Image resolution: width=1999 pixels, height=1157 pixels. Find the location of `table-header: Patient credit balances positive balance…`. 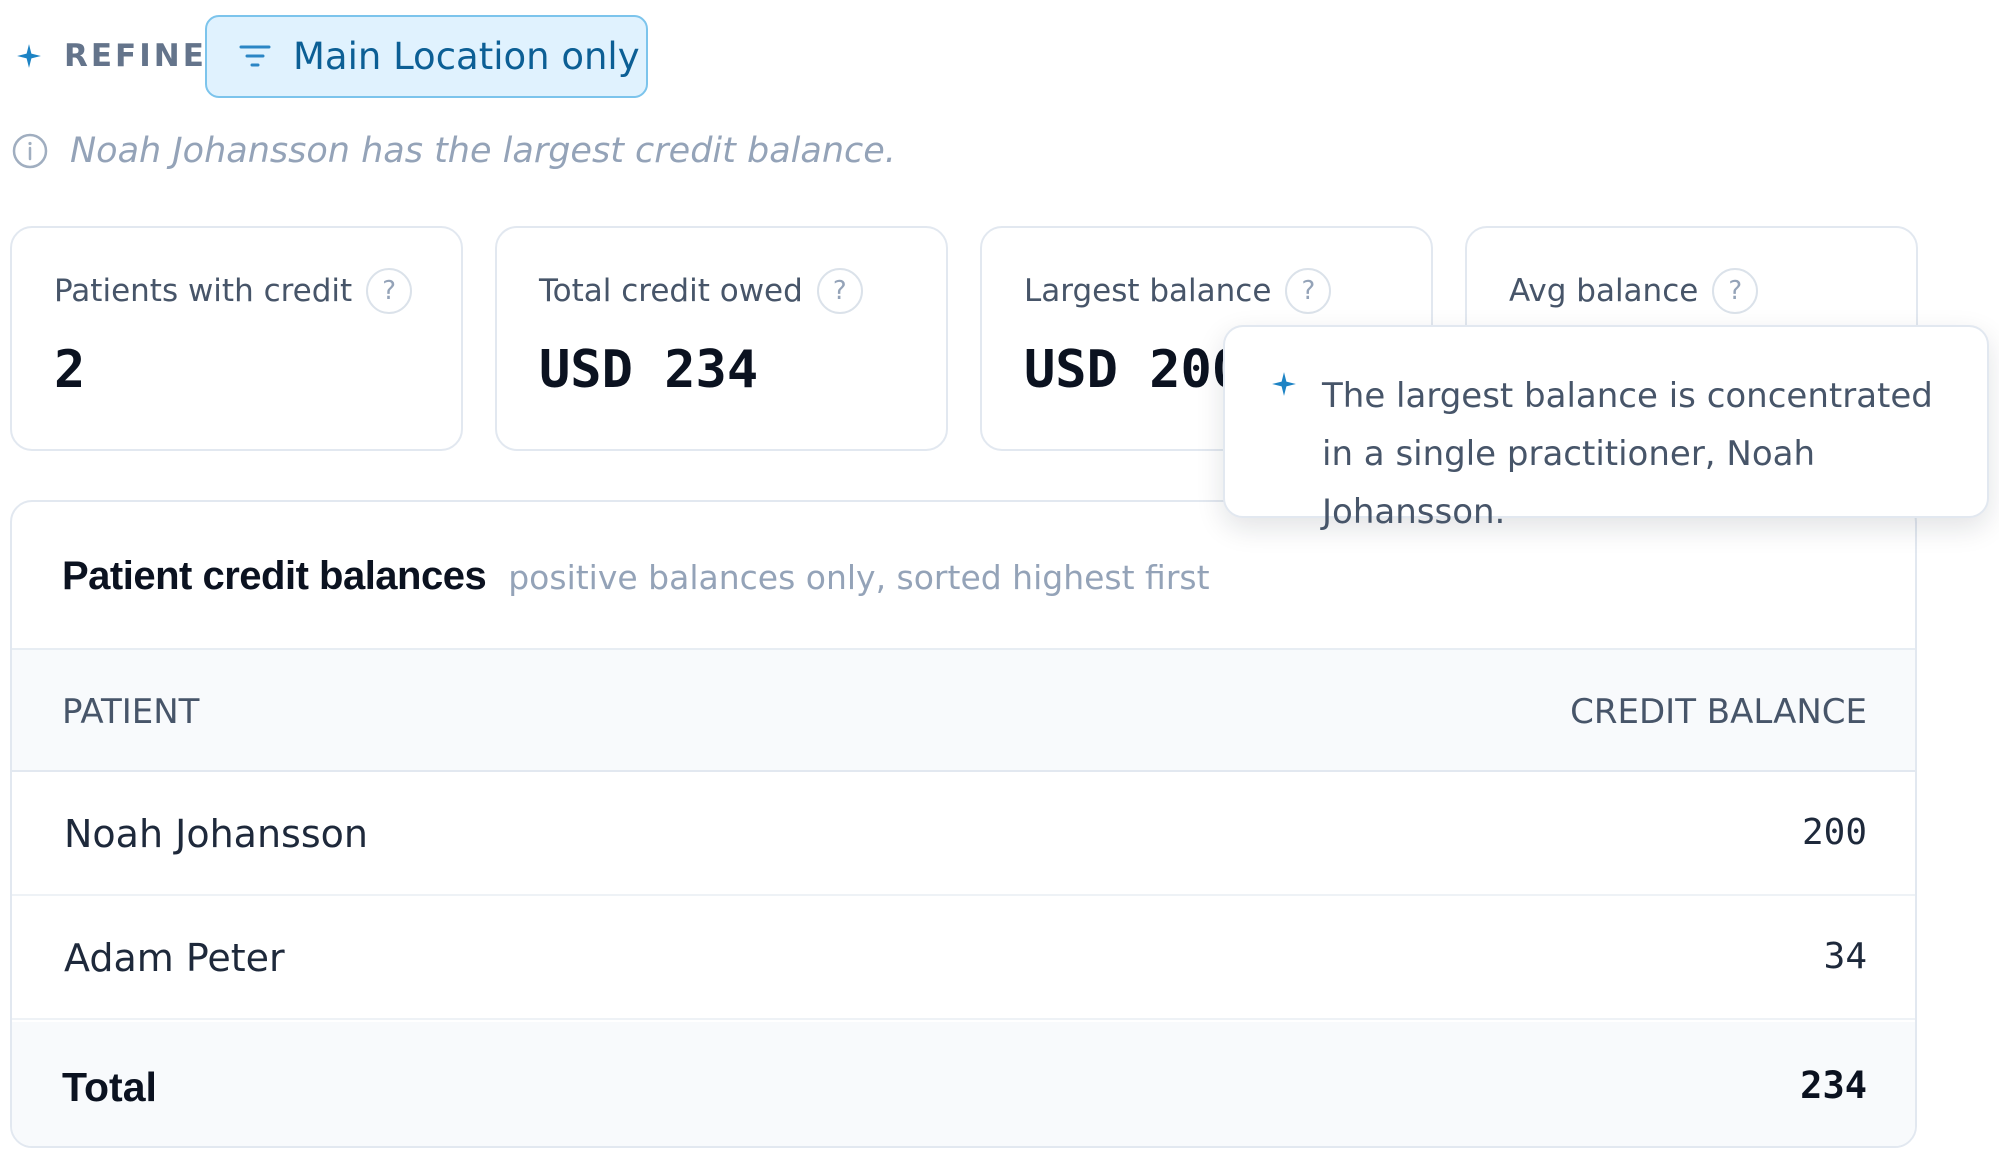

table-header: Patient credit balances positive balance… is located at coordinates (636, 576).